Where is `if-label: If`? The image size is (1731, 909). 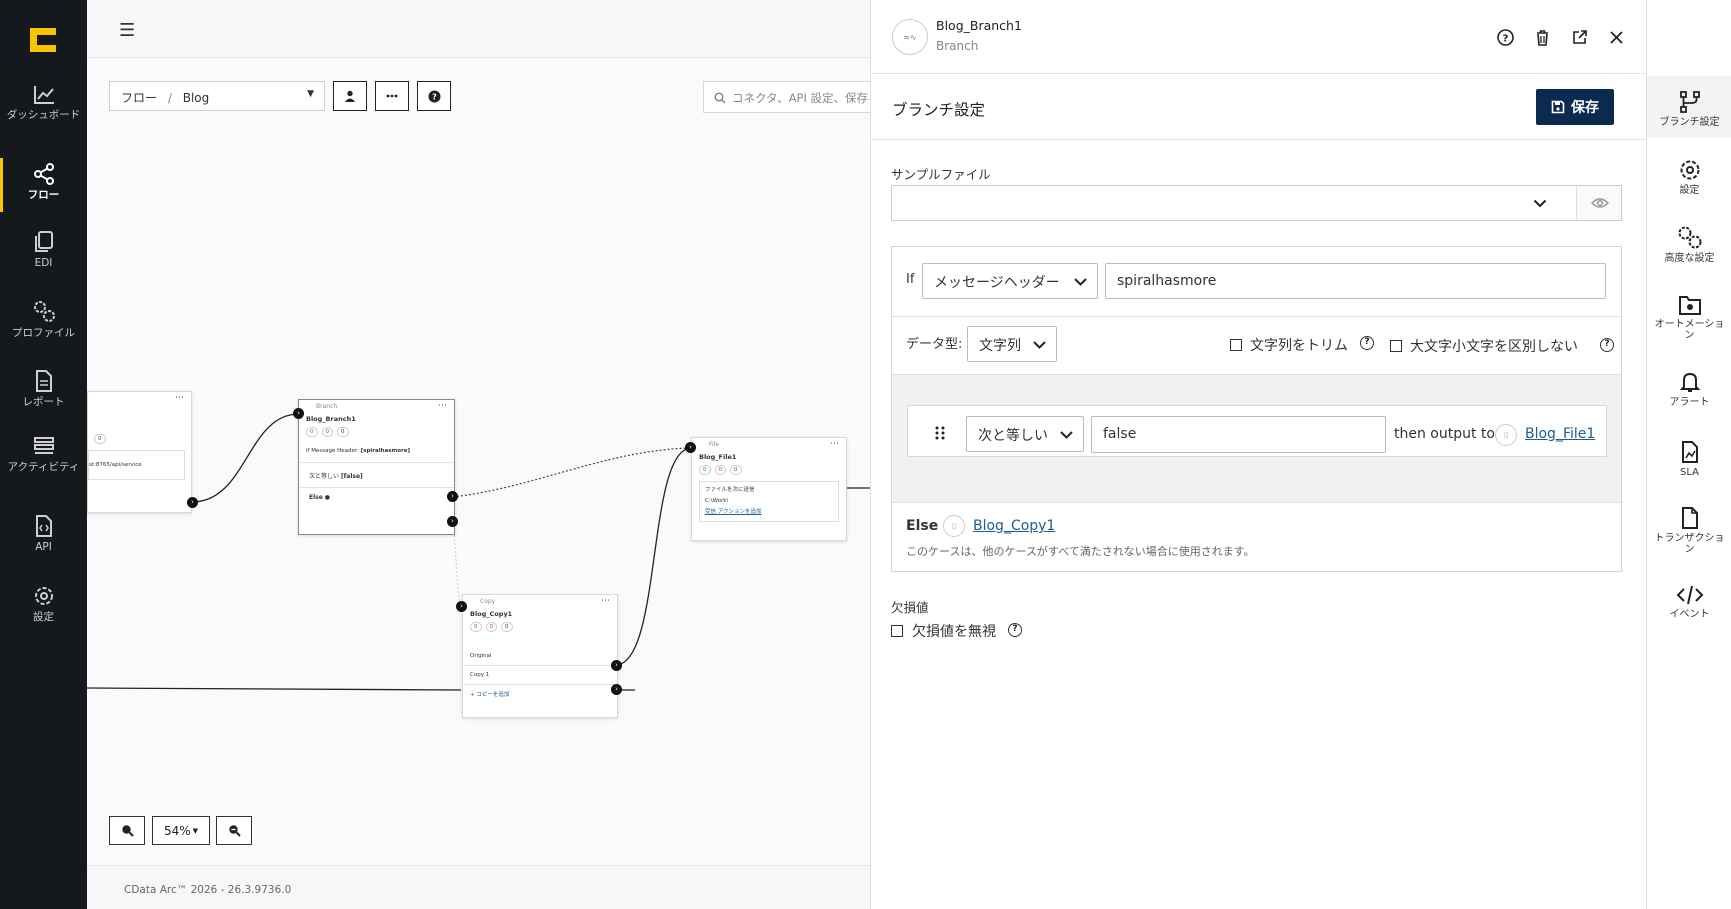 if-label: If is located at coordinates (910, 279).